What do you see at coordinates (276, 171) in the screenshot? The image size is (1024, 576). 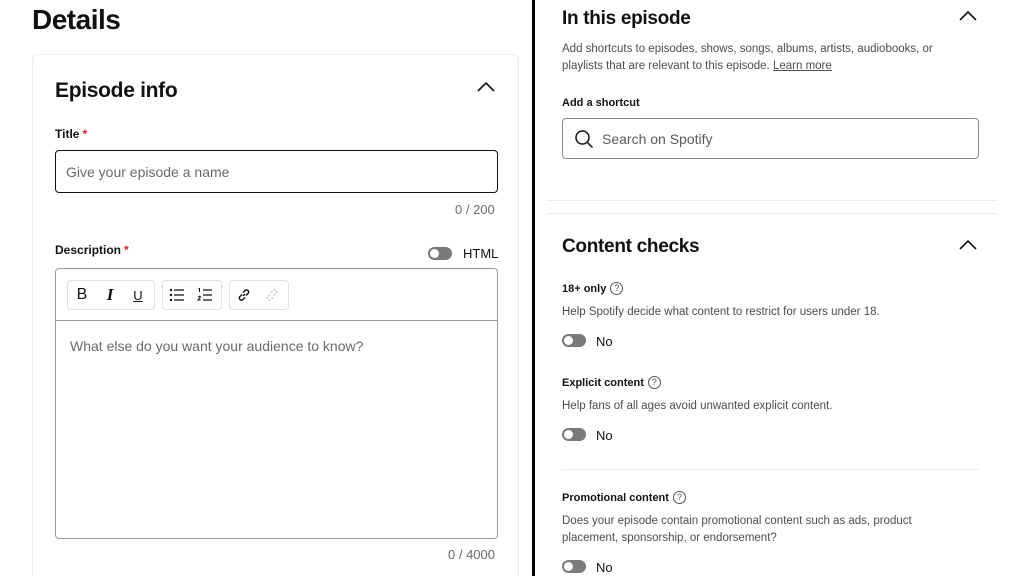 I see `episode-title-input` at bounding box center [276, 171].